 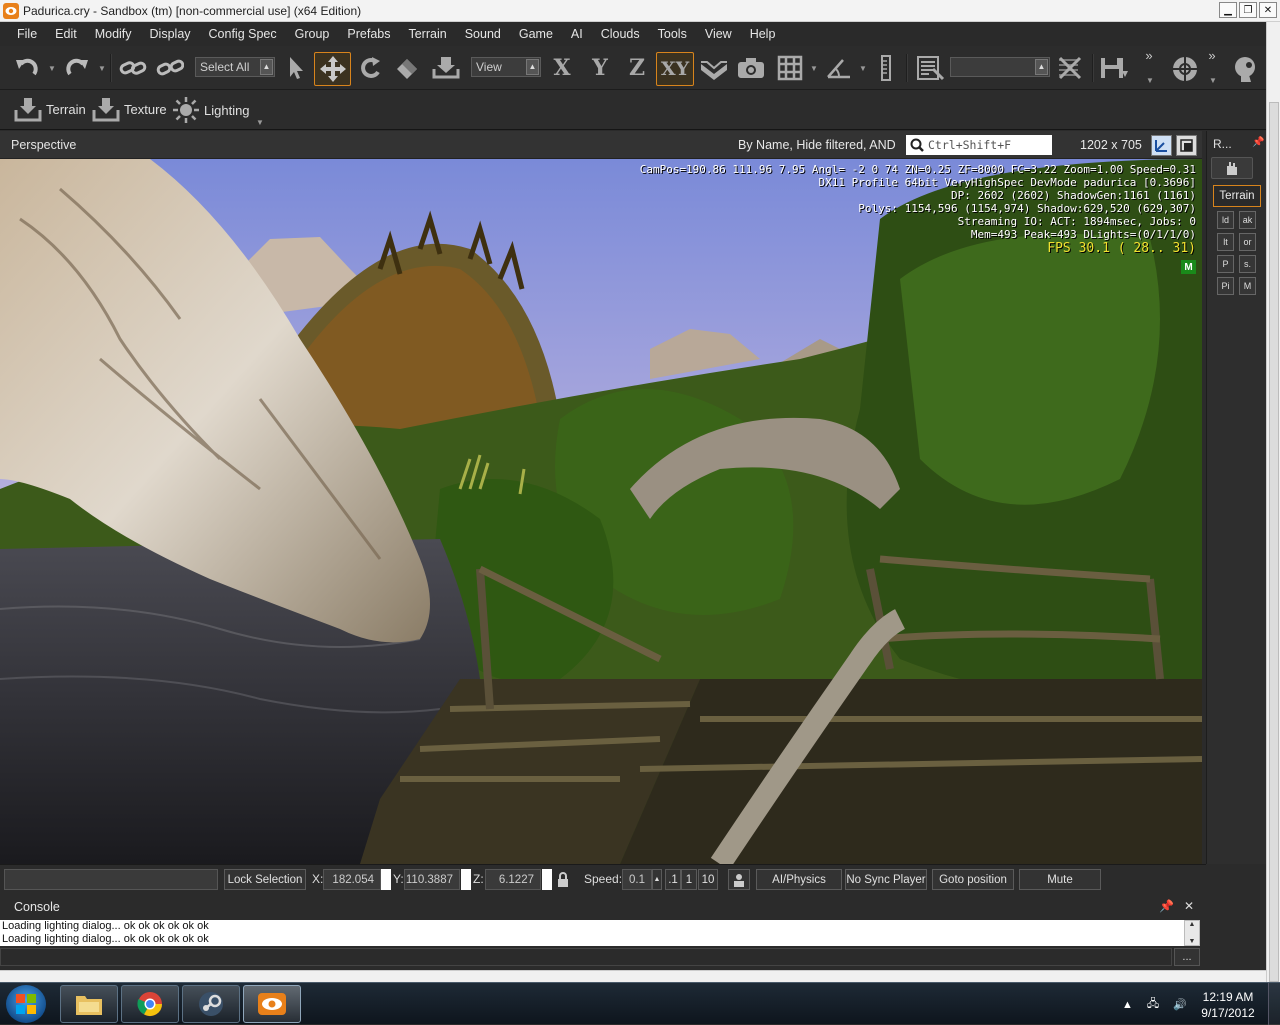 What do you see at coordinates (1180, 1004) in the screenshot?
I see `volume-icon: 🔊` at bounding box center [1180, 1004].